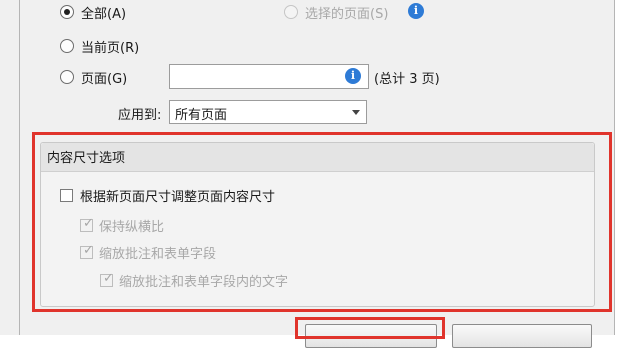 The image size is (630, 348). I want to click on dialog-border-left, so click(19, 167).